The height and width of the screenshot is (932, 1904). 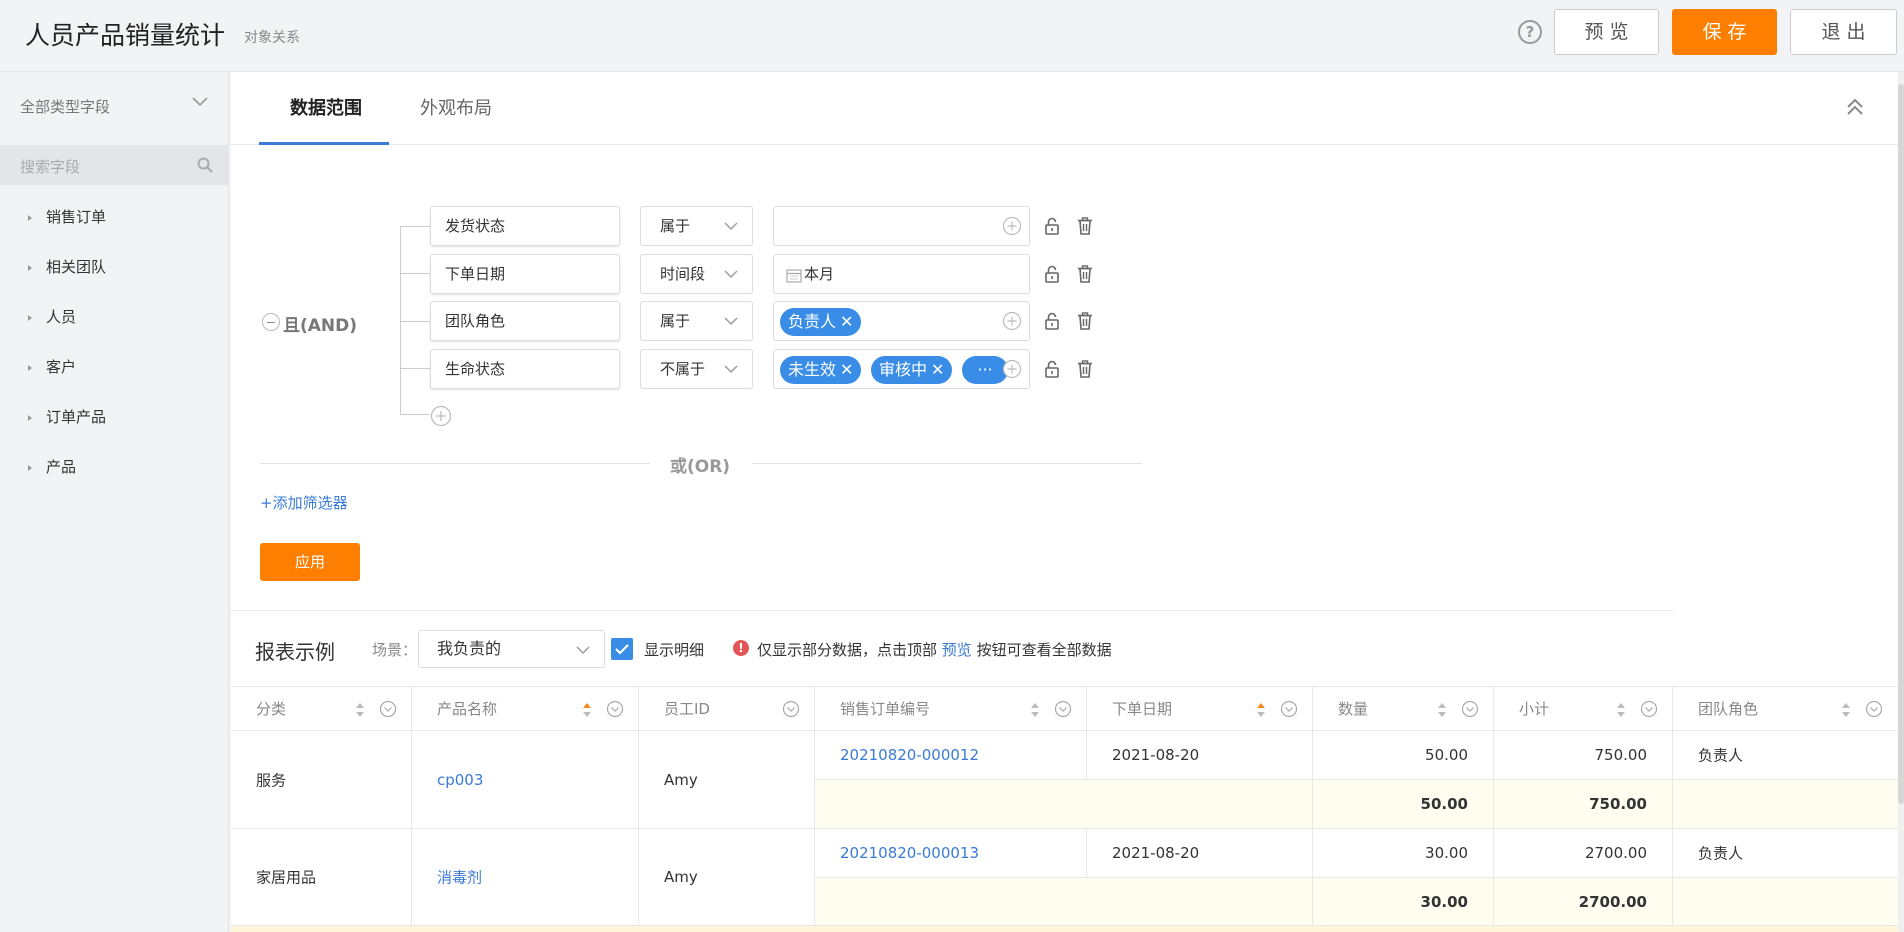 I want to click on col-header-product-name: 产品名称, so click(x=525, y=709).